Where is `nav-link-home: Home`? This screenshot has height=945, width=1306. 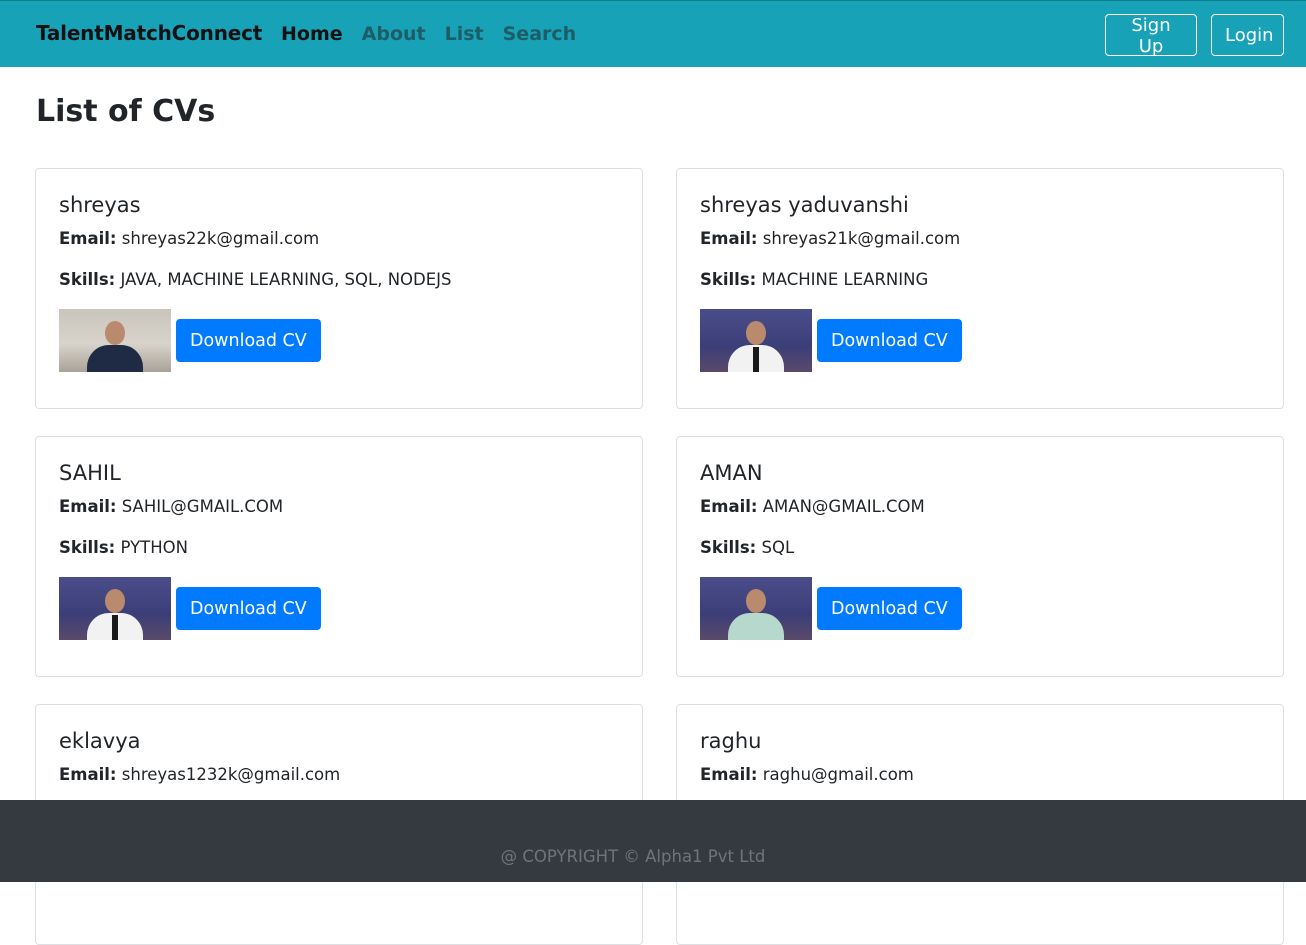 nav-link-home: Home is located at coordinates (312, 34).